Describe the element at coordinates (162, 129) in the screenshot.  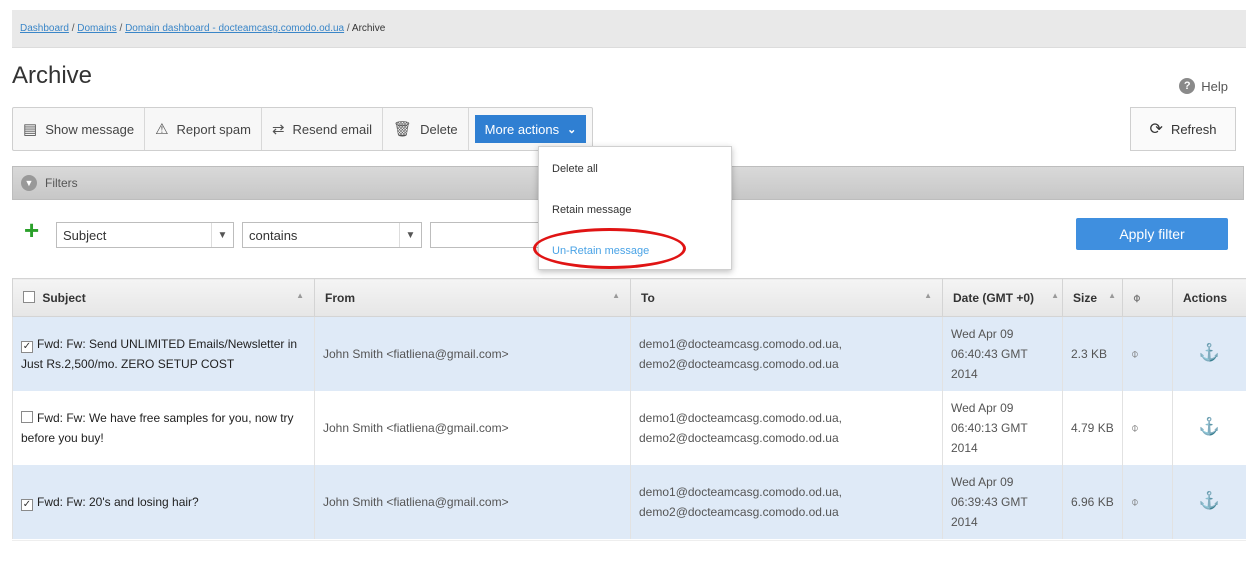
I see `warning-icon: ⚠` at that location.